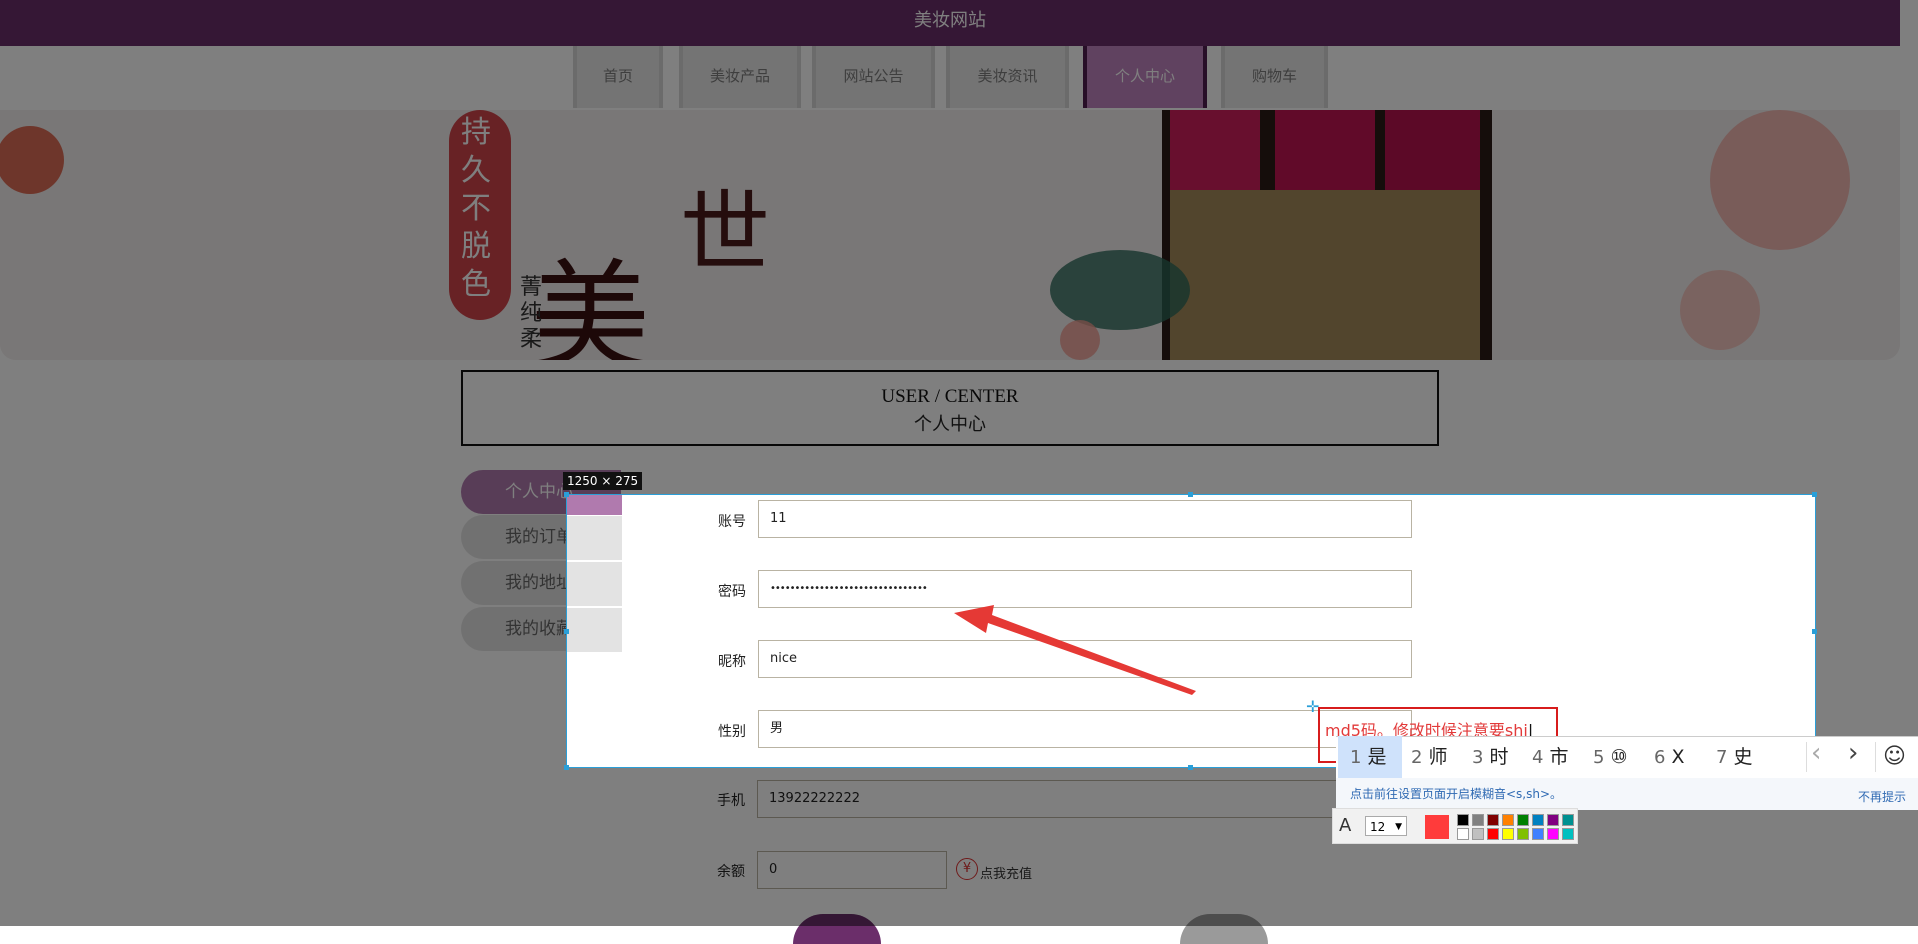 This screenshot has height=944, width=1918. I want to click on font-size-select: 12 ▼, so click(1386, 826).